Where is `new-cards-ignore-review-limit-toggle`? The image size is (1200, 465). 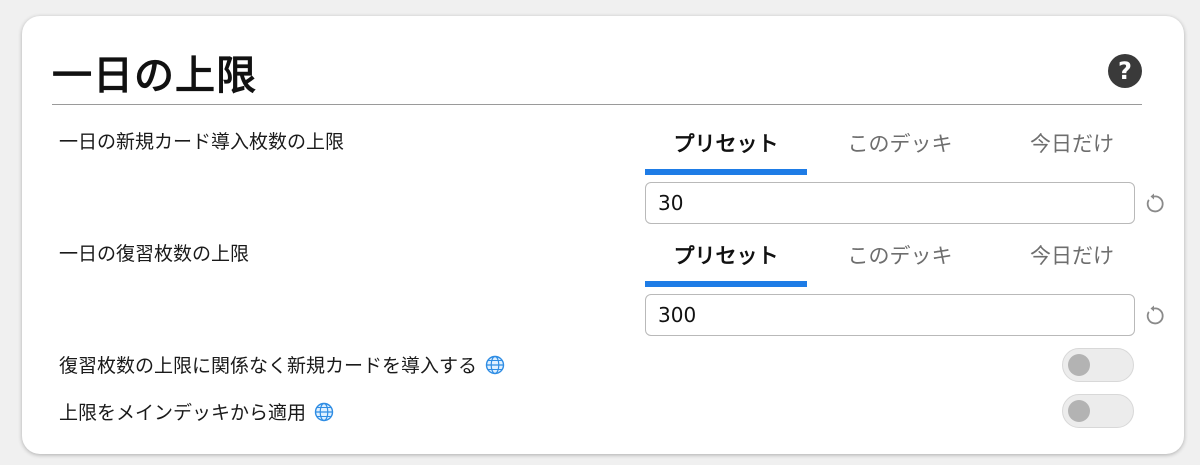 new-cards-ignore-review-limit-toggle is located at coordinates (1098, 365).